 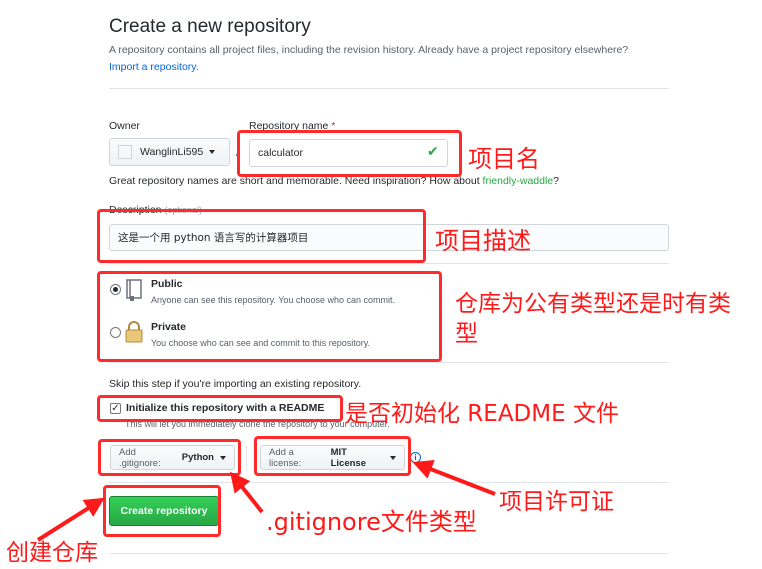 I want to click on arrow-to-gitignore, so click(x=247, y=492).